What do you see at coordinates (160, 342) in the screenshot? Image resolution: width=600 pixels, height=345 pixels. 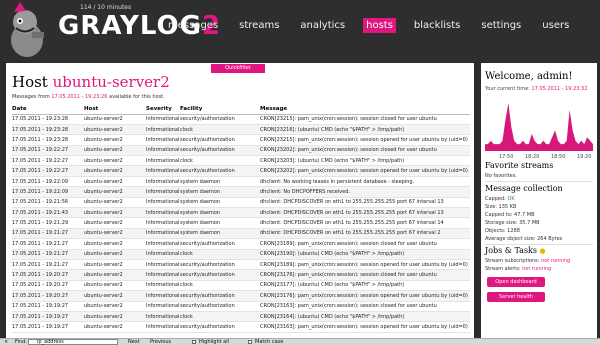 I see `find-previous-button: Previous` at bounding box center [160, 342].